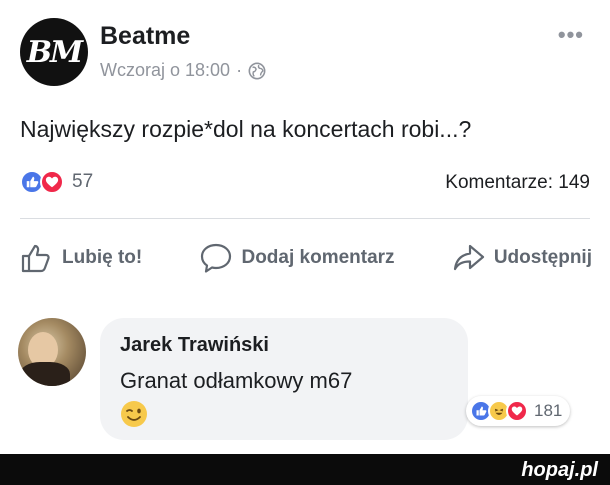 The height and width of the screenshot is (485, 610). What do you see at coordinates (468, 257) in the screenshot?
I see `share-icon` at bounding box center [468, 257].